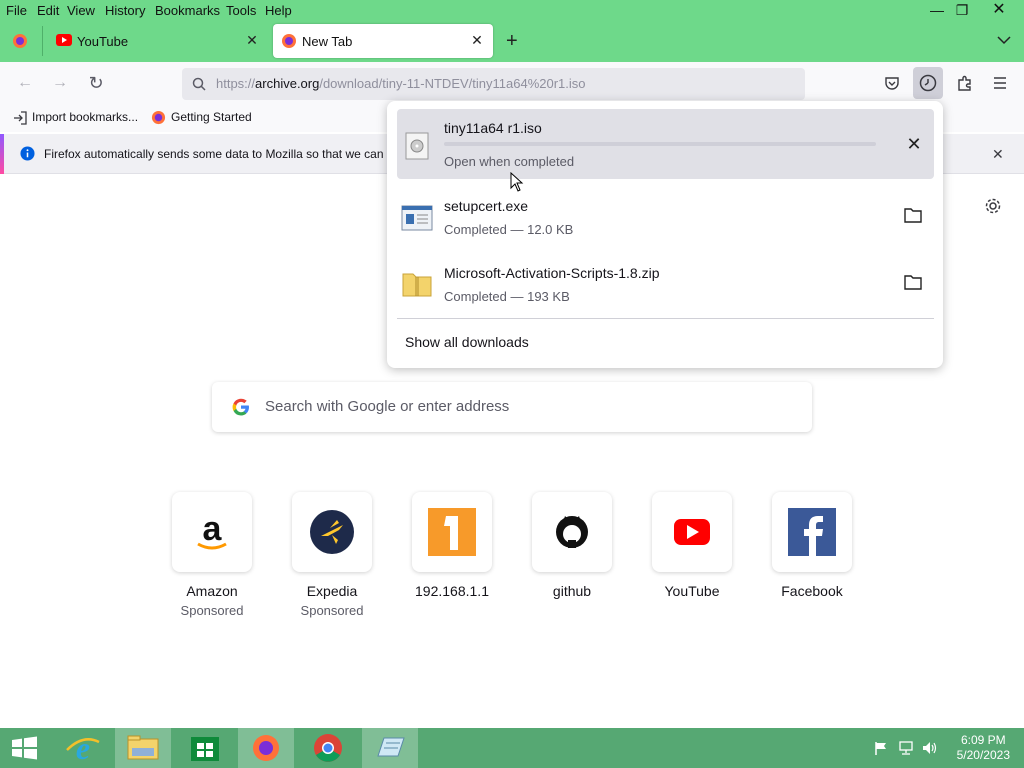  What do you see at coordinates (417, 146) in the screenshot?
I see `iso-file-icon` at bounding box center [417, 146].